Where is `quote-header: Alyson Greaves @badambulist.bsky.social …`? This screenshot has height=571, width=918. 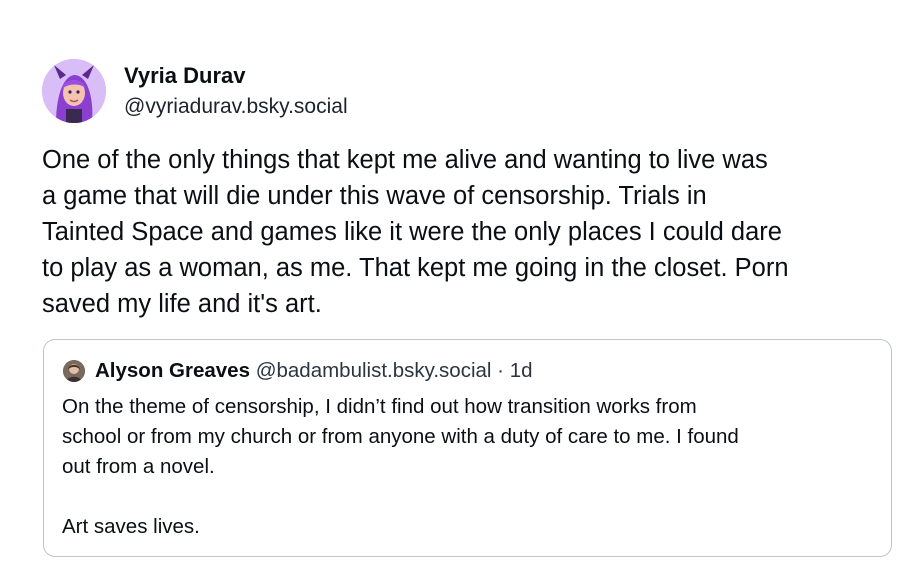 quote-header: Alyson Greaves @badambulist.bsky.social … is located at coordinates (314, 371).